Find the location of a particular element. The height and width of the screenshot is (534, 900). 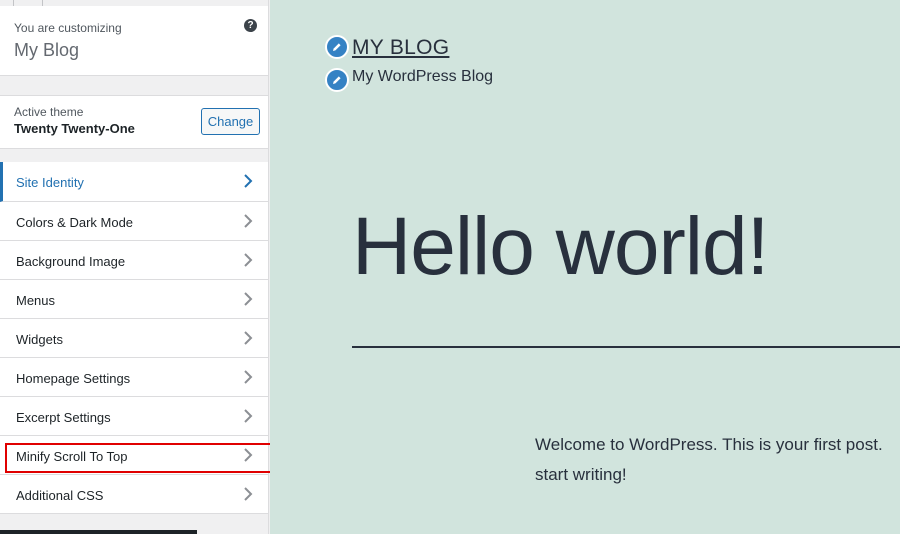

menu-item-menus: Menus is located at coordinates (134, 299).